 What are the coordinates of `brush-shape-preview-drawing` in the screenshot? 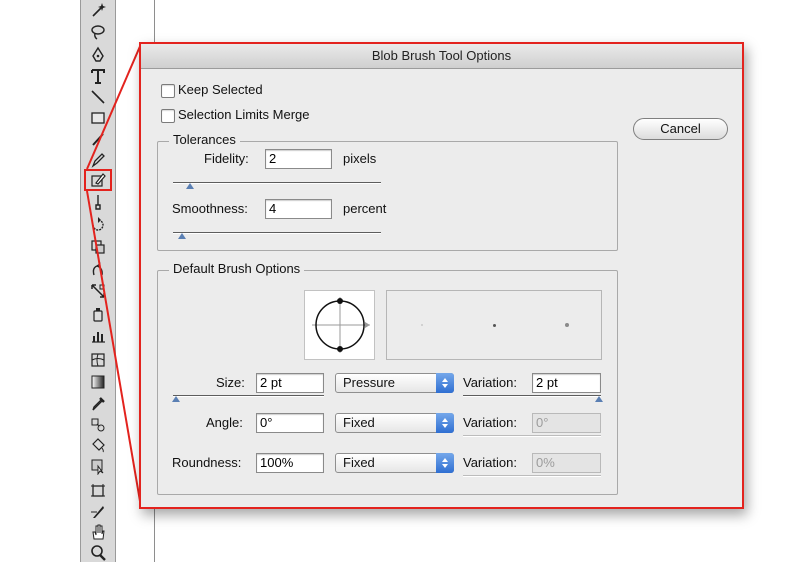 It's located at (341, 325).